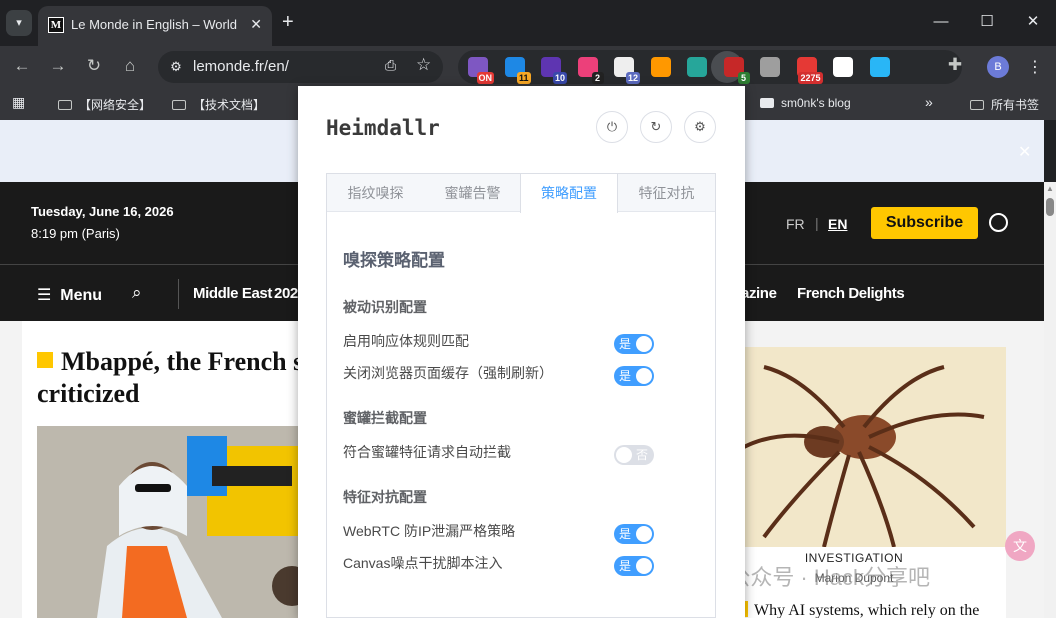  What do you see at coordinates (485, 78) in the screenshot?
I see `extension-badge: ON` at bounding box center [485, 78].